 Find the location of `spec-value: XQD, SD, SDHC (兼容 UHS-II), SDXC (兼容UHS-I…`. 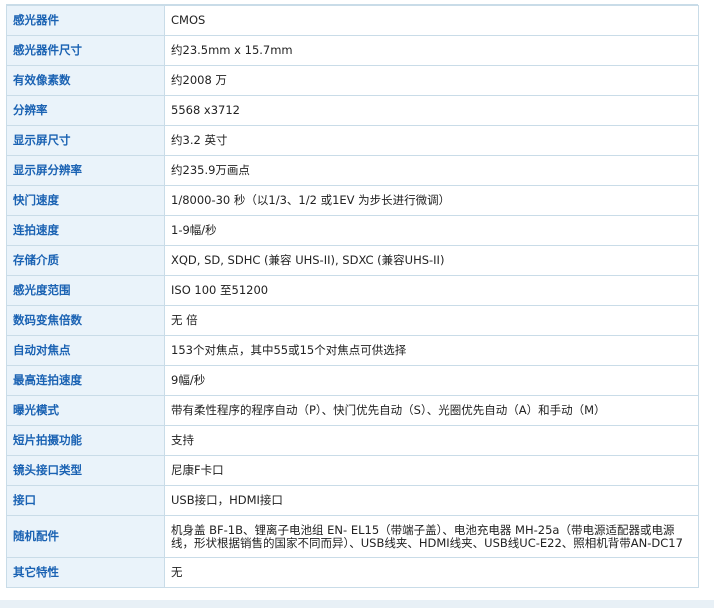

spec-value: XQD, SD, SDHC (兼容 UHS-II), SDXC (兼容UHS-I… is located at coordinates (431, 260).